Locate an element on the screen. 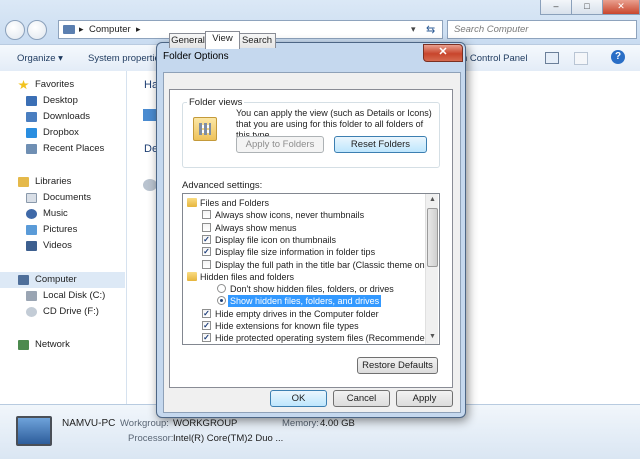  tab-view: View is located at coordinates (222, 40).